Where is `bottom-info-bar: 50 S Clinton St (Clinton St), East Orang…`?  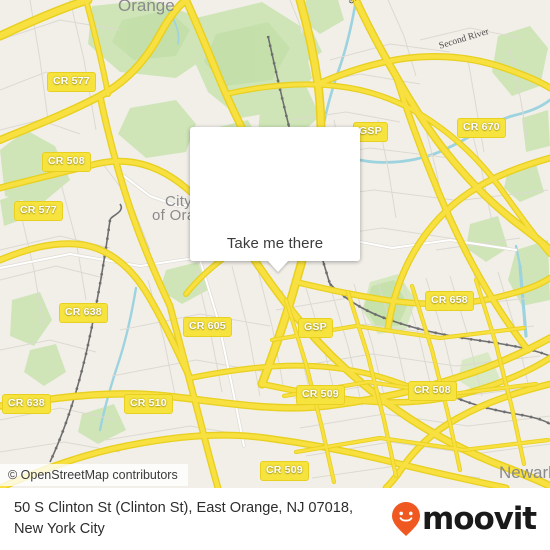
bottom-info-bar: 50 S Clinton St (Clinton St), East Orang… is located at coordinates (275, 519).